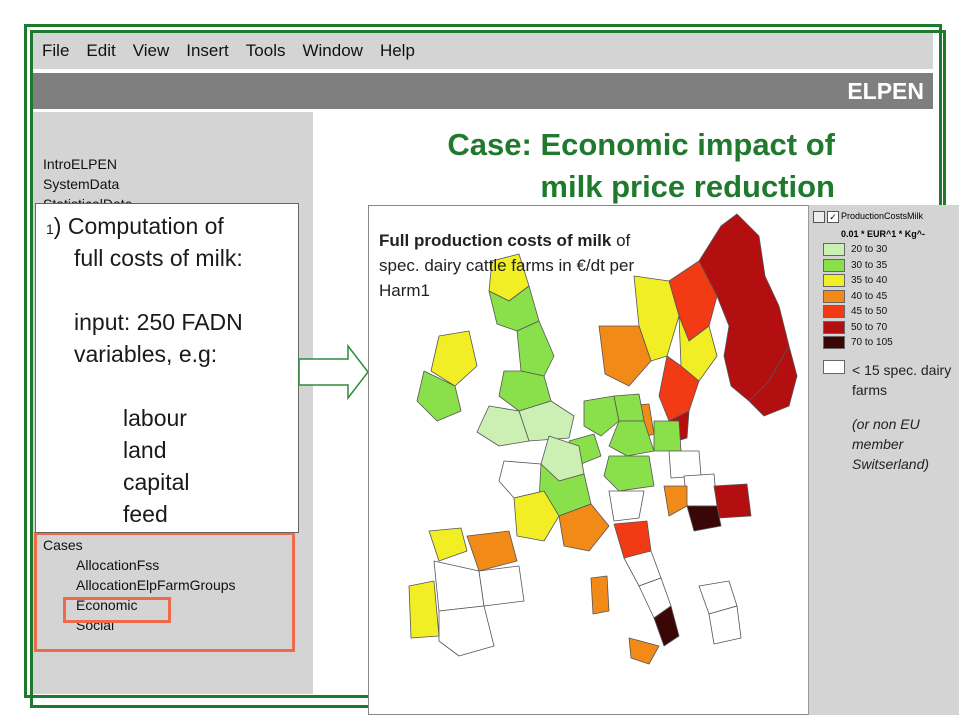  What do you see at coordinates (885, 91) in the screenshot?
I see `brand-title: ELPEN` at bounding box center [885, 91].